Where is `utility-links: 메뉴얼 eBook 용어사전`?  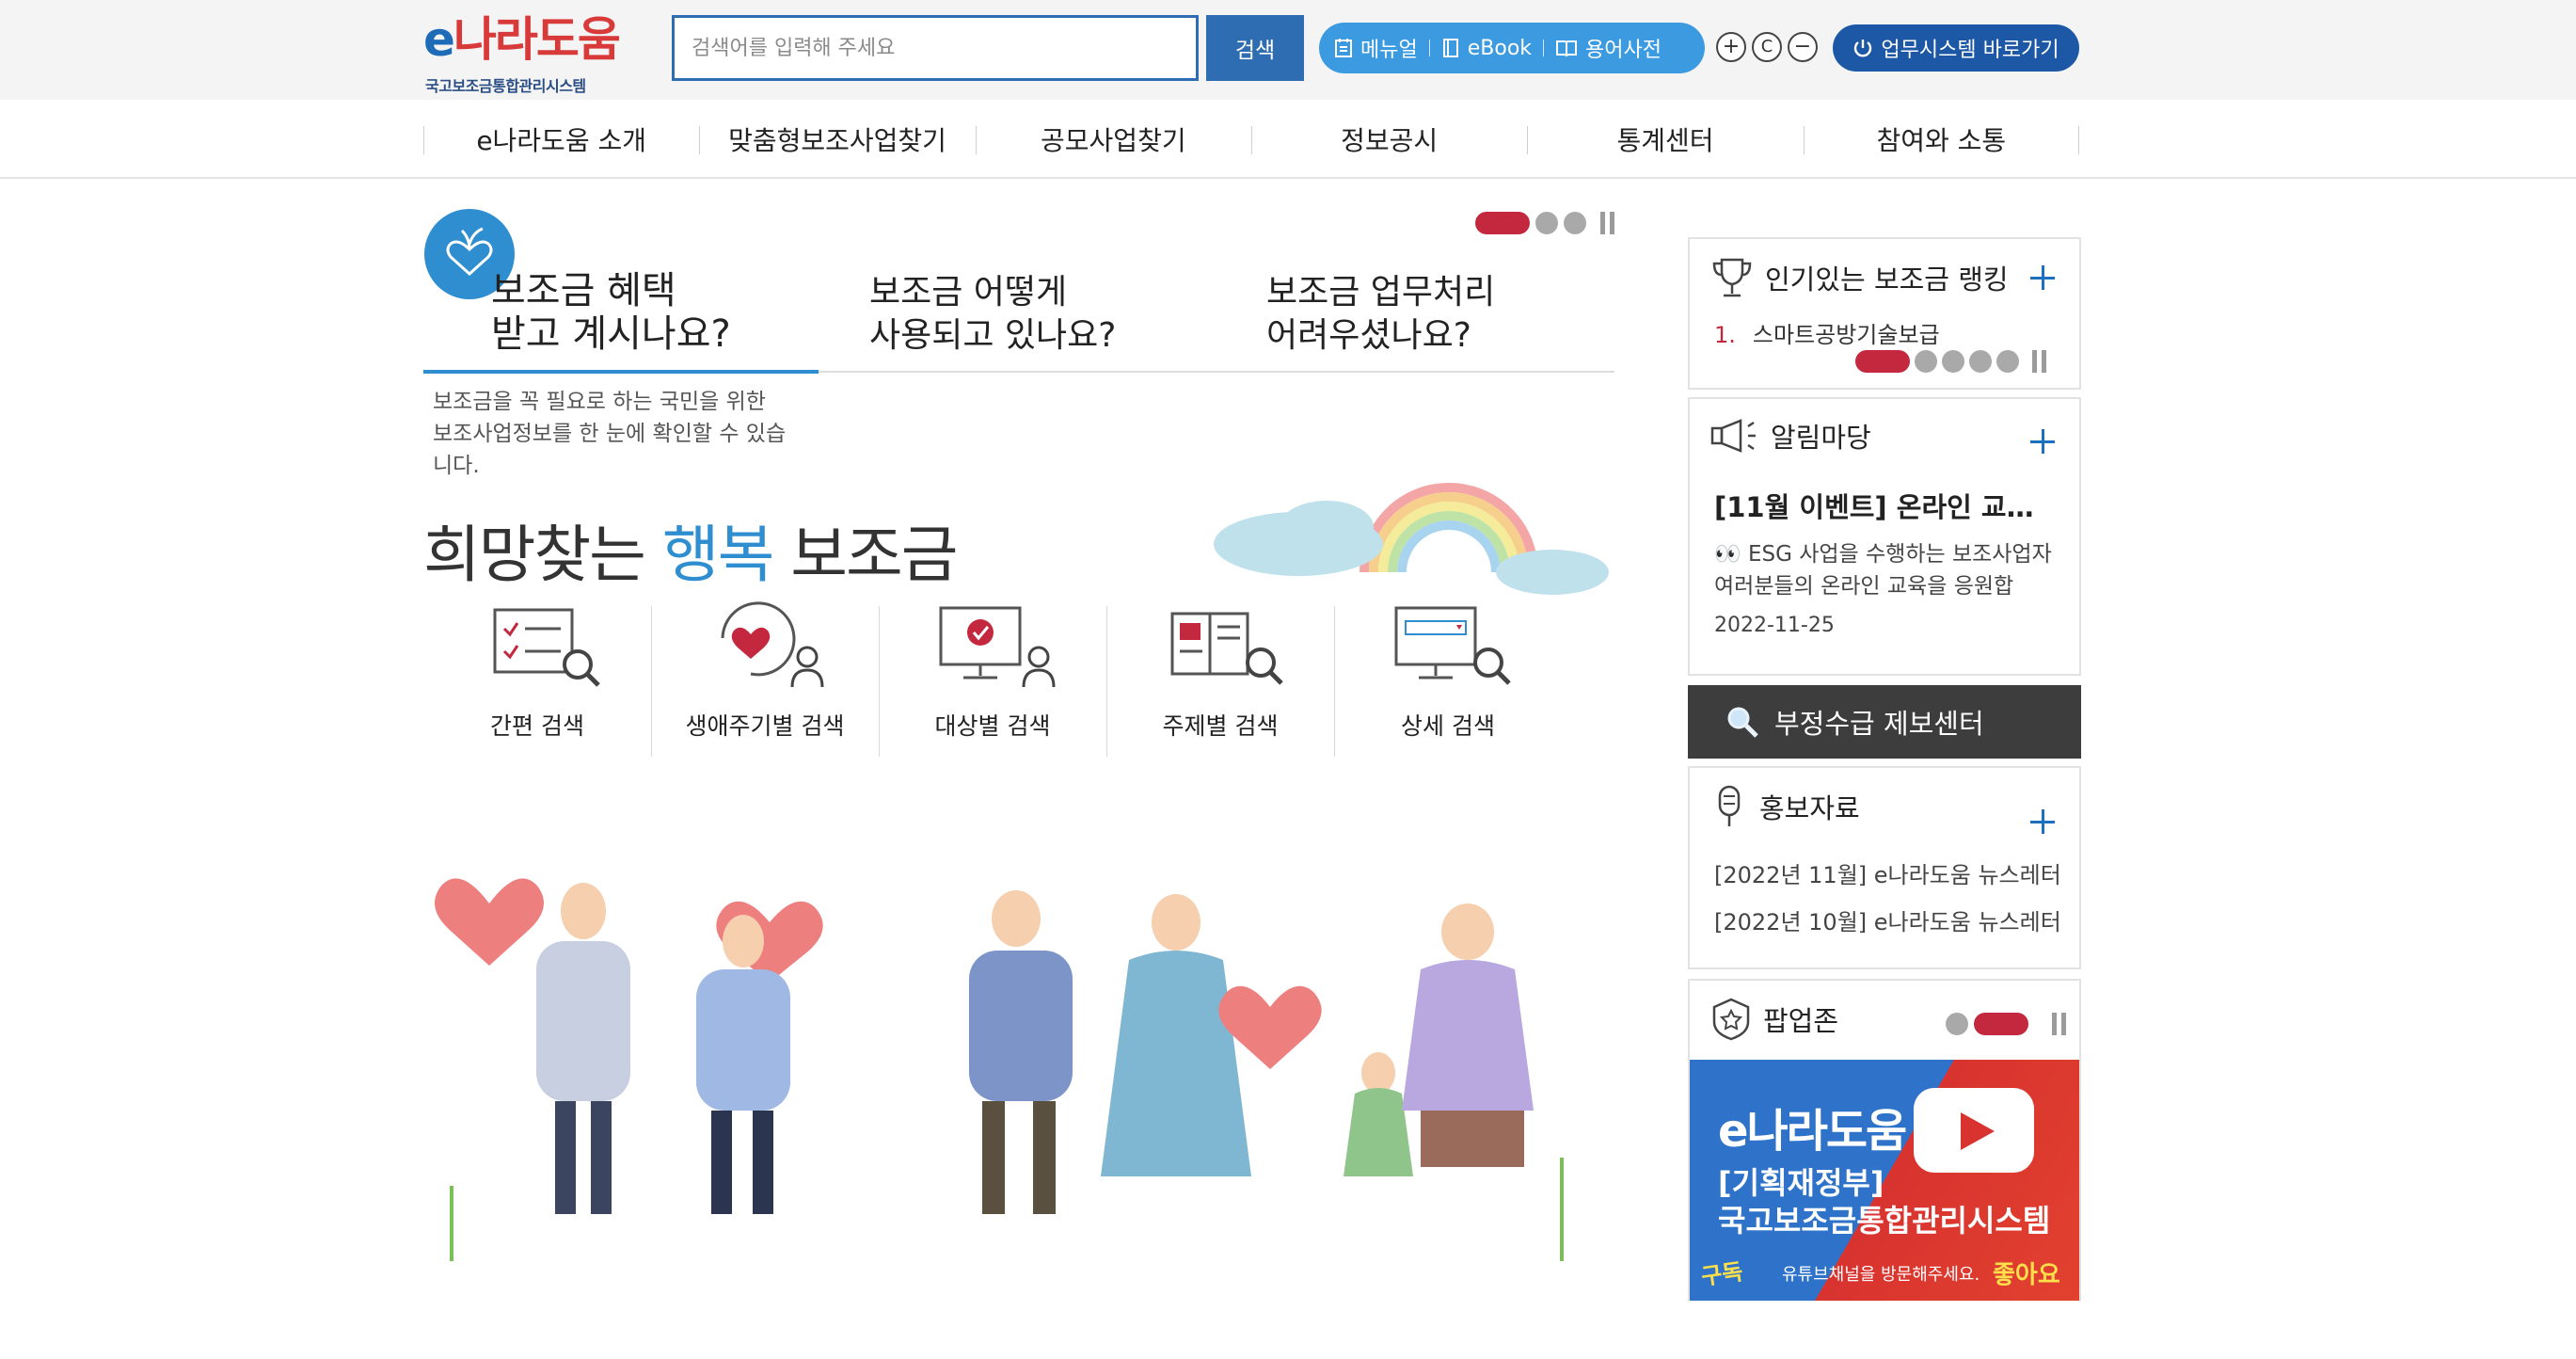
utility-links: 메뉴얼 eBook 용어사전 is located at coordinates (1512, 48).